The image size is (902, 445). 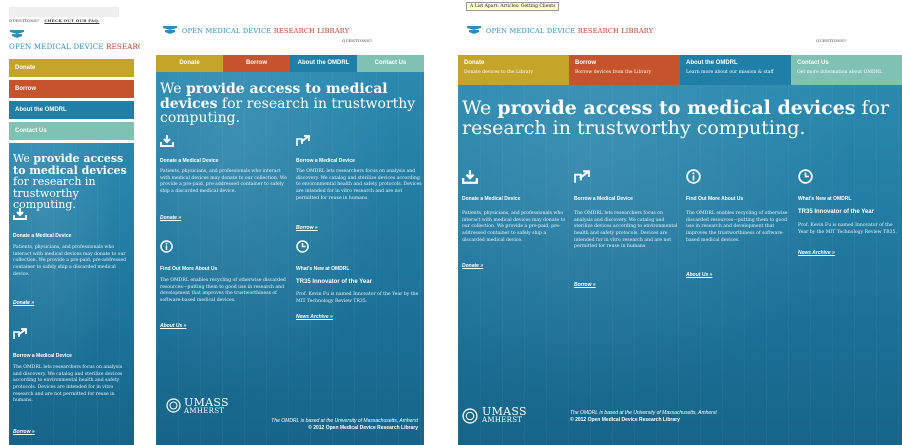 I want to click on nav-about-sub: Learn more about our mission & staff, so click(x=730, y=72).